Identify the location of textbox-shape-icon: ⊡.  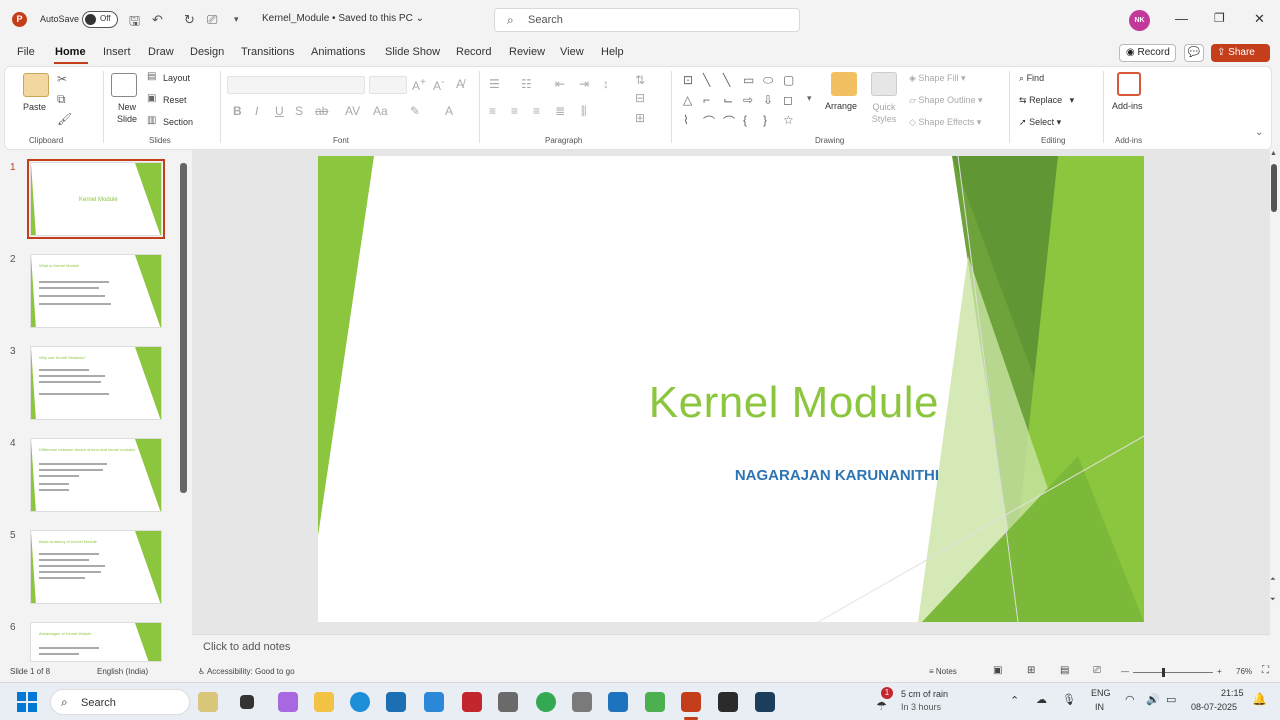
(688, 80).